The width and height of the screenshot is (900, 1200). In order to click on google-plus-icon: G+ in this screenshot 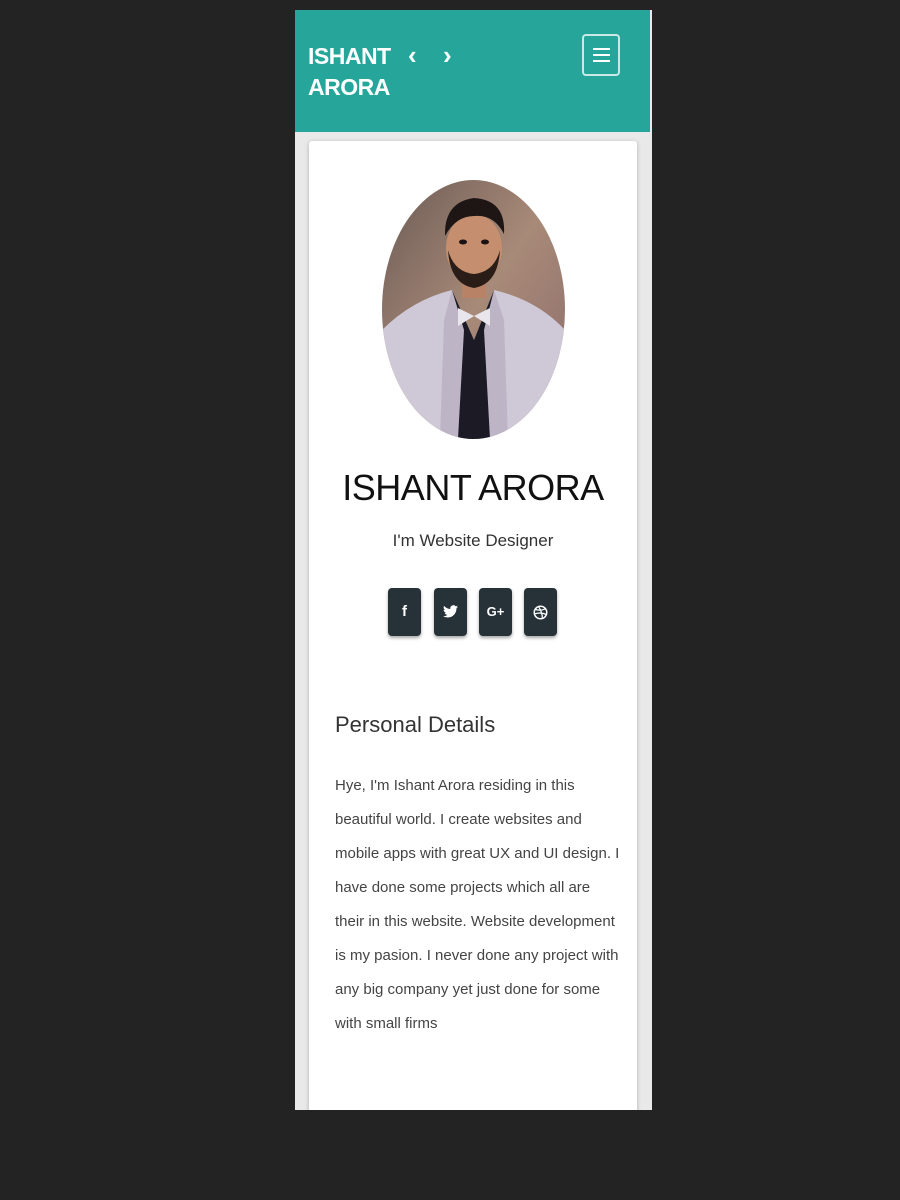, I will do `click(495, 611)`.